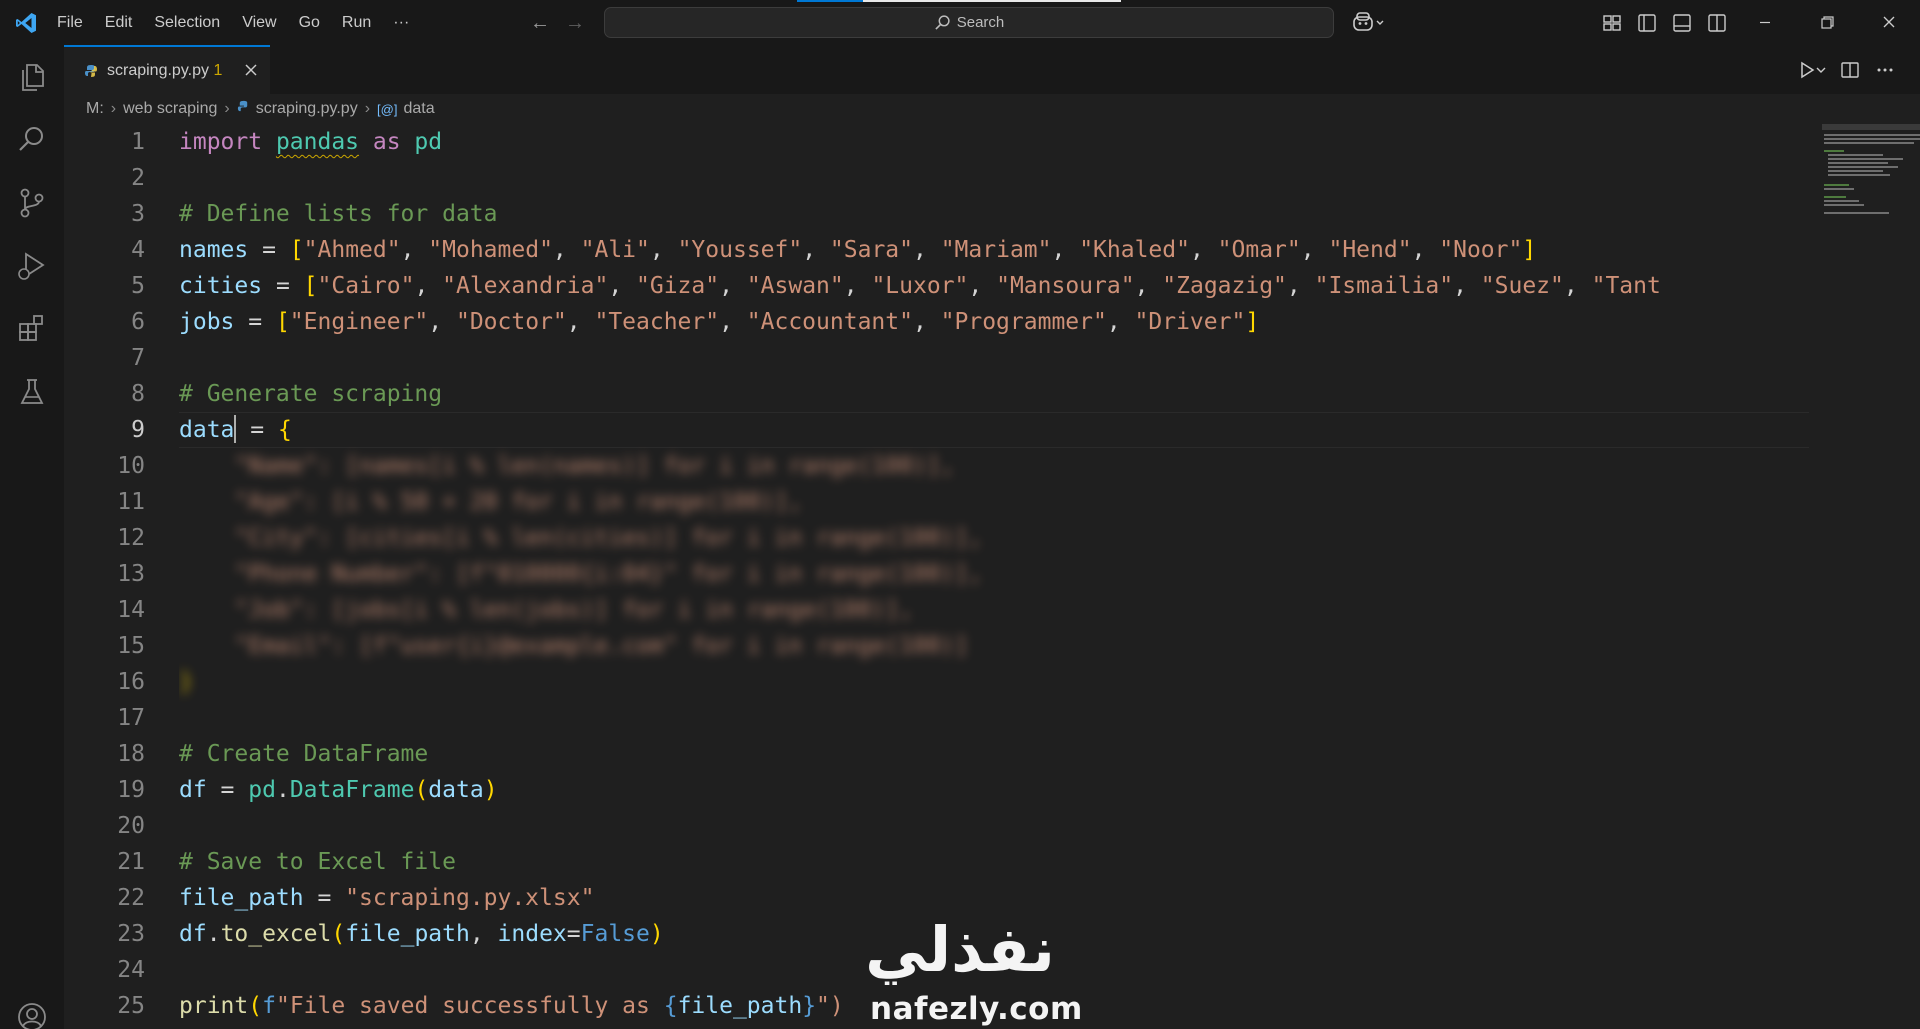 The image size is (1920, 1029). What do you see at coordinates (1612, 23) in the screenshot?
I see `customize-layout-icon` at bounding box center [1612, 23].